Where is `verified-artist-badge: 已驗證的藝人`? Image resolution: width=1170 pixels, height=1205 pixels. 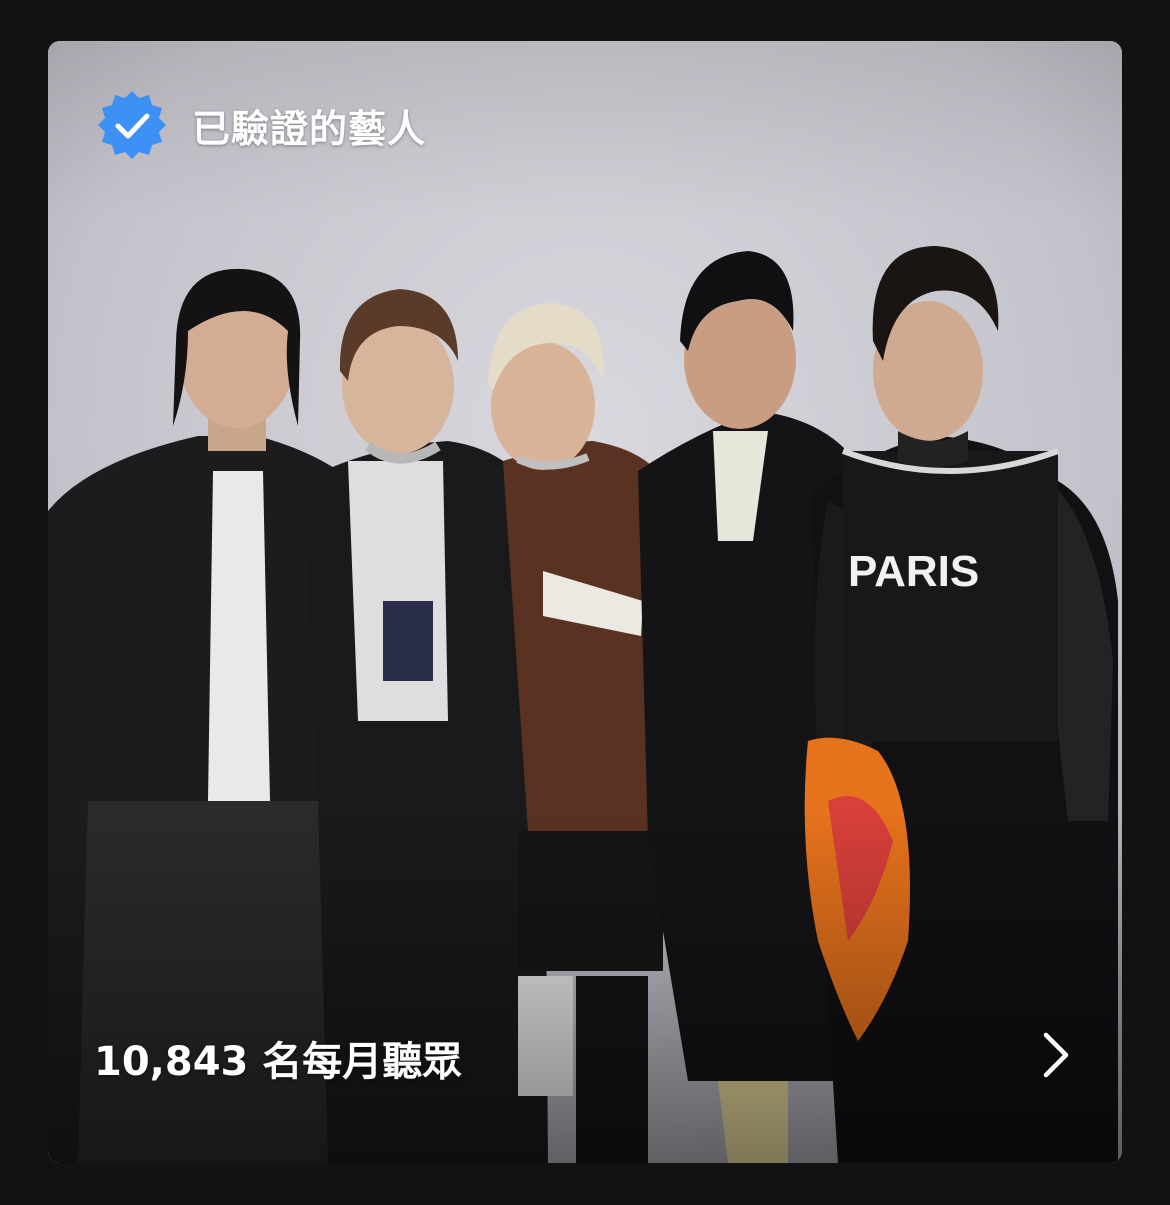
verified-artist-badge: 已驗證的藝人 is located at coordinates (261, 125).